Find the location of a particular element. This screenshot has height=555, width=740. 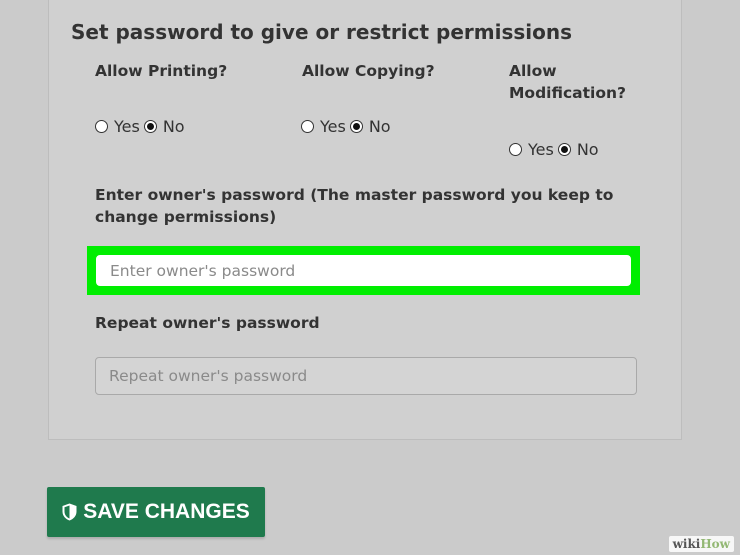

allow-printing-options: Yes No is located at coordinates (142, 126).